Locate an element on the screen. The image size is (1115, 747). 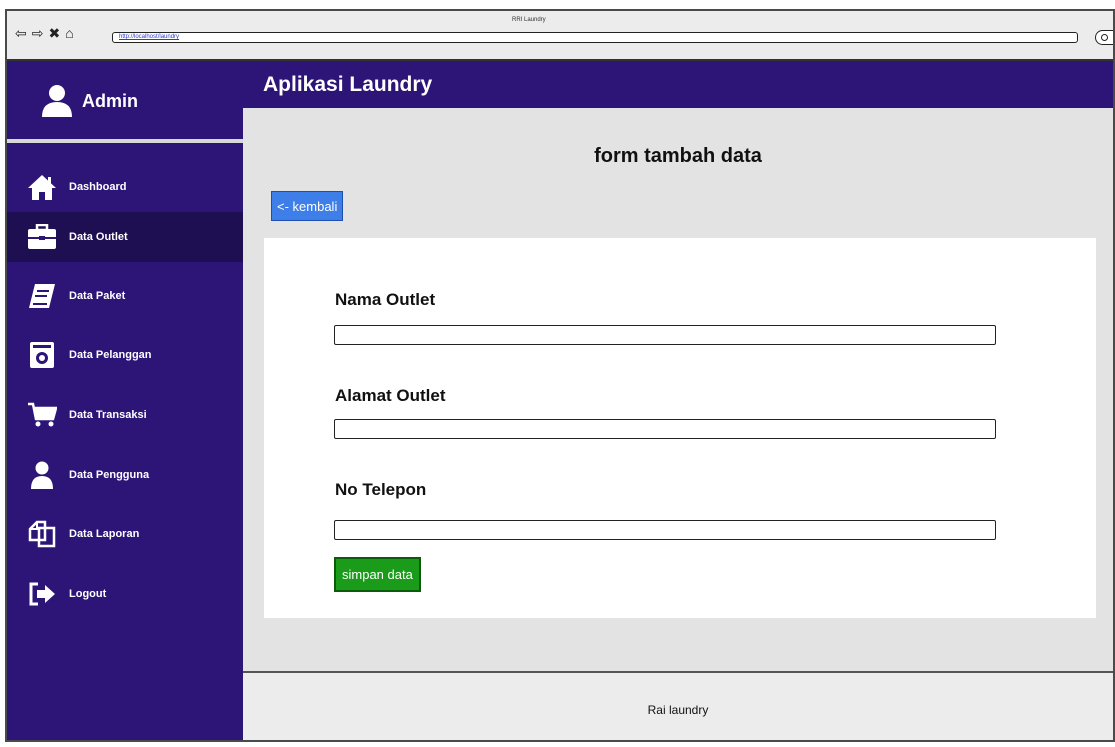
nama-outlet-label: Nama Outlet is located at coordinates (385, 299).